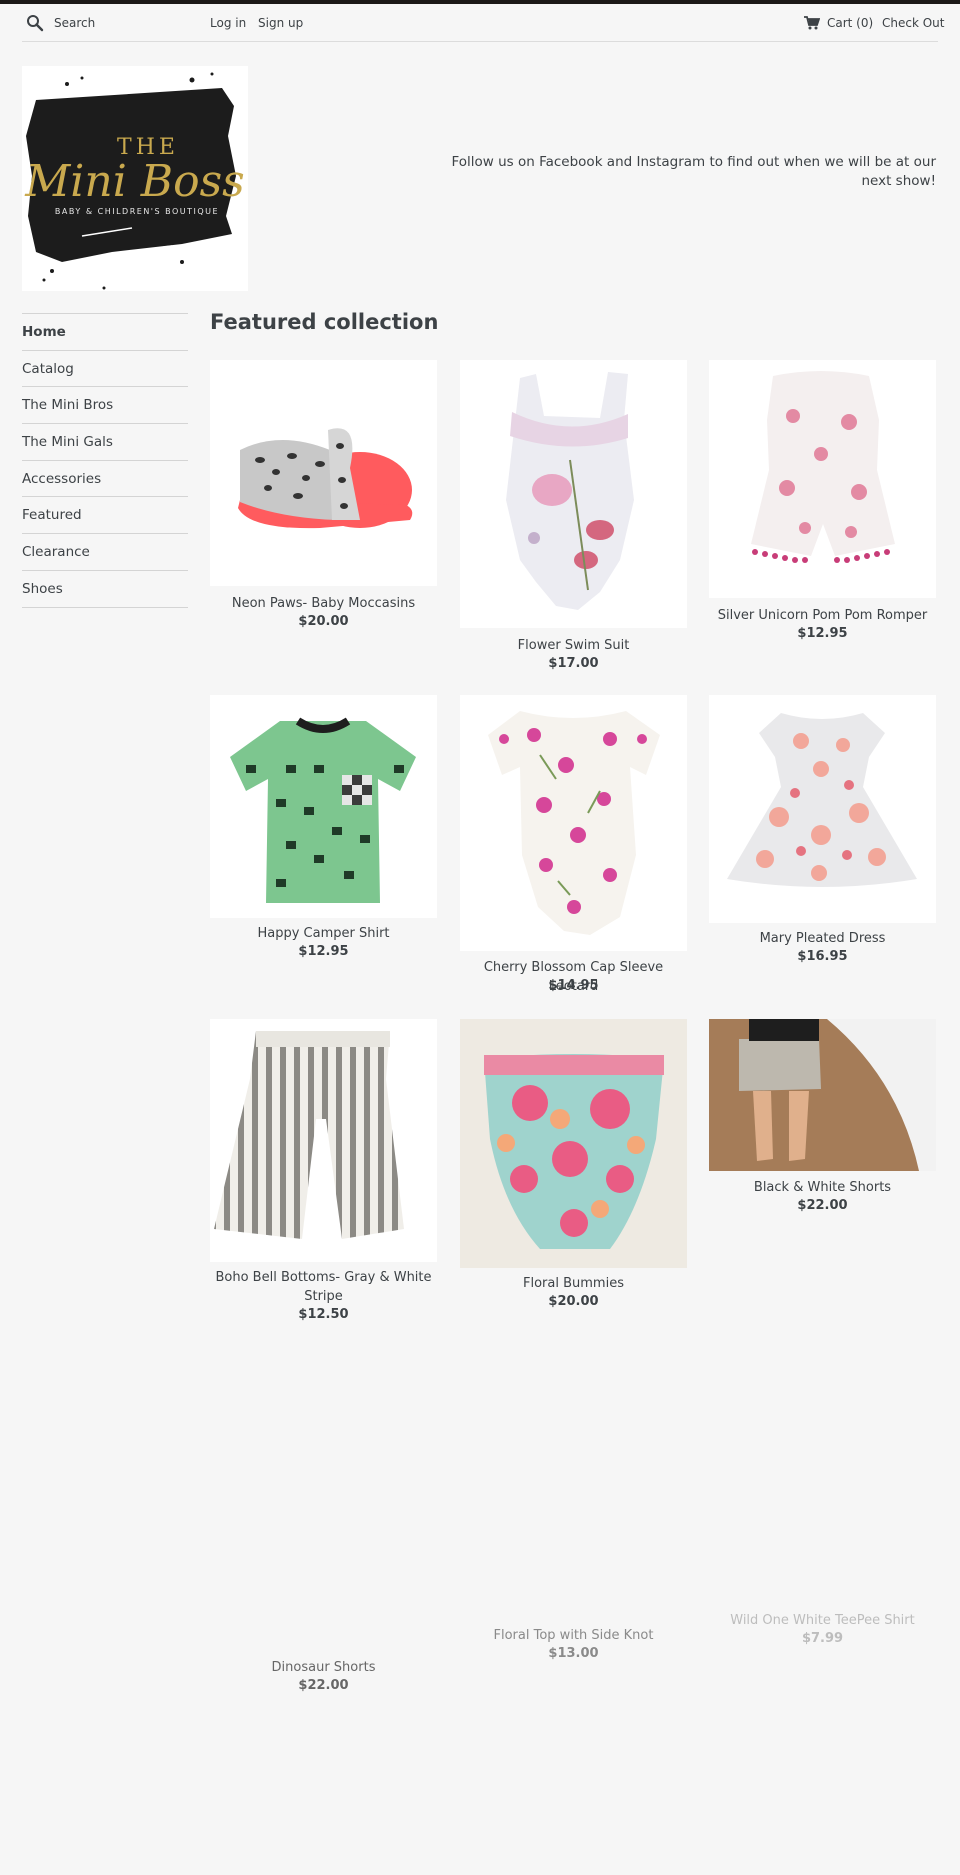 This screenshot has width=960, height=1875. I want to click on camper-shirt-illustration, so click(323, 810).